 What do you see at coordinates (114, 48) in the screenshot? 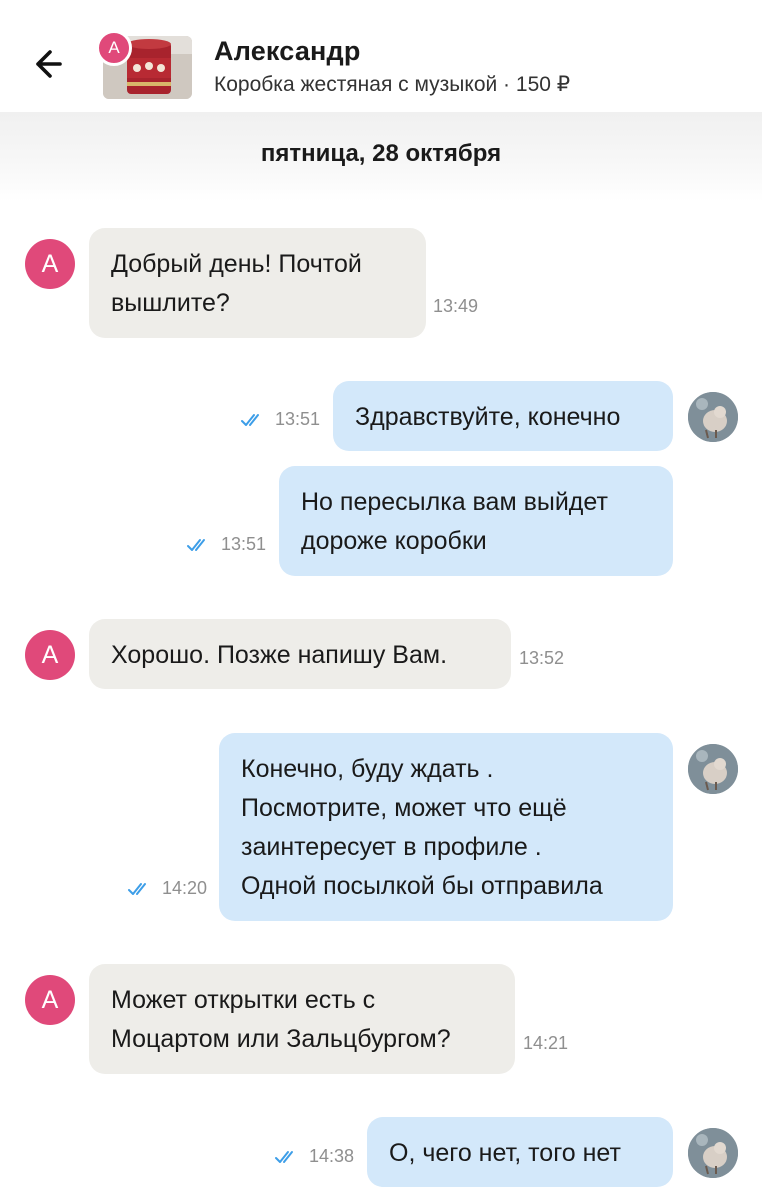
I see `contact-avatar: А` at bounding box center [114, 48].